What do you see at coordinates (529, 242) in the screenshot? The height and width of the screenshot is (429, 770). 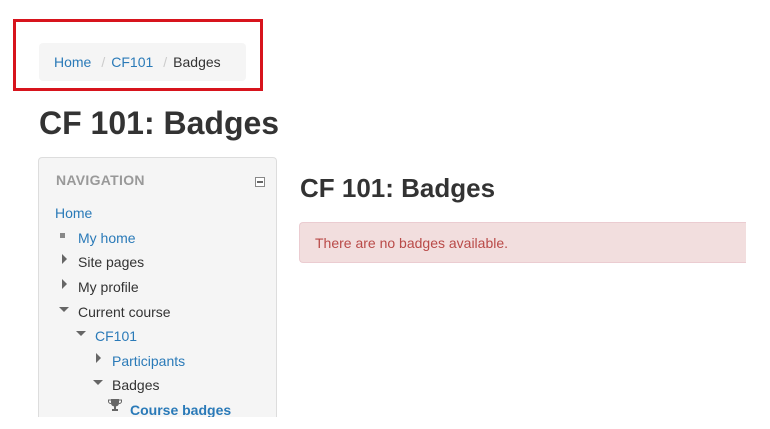 I see `no-badges-alert: There are no badges available.` at bounding box center [529, 242].